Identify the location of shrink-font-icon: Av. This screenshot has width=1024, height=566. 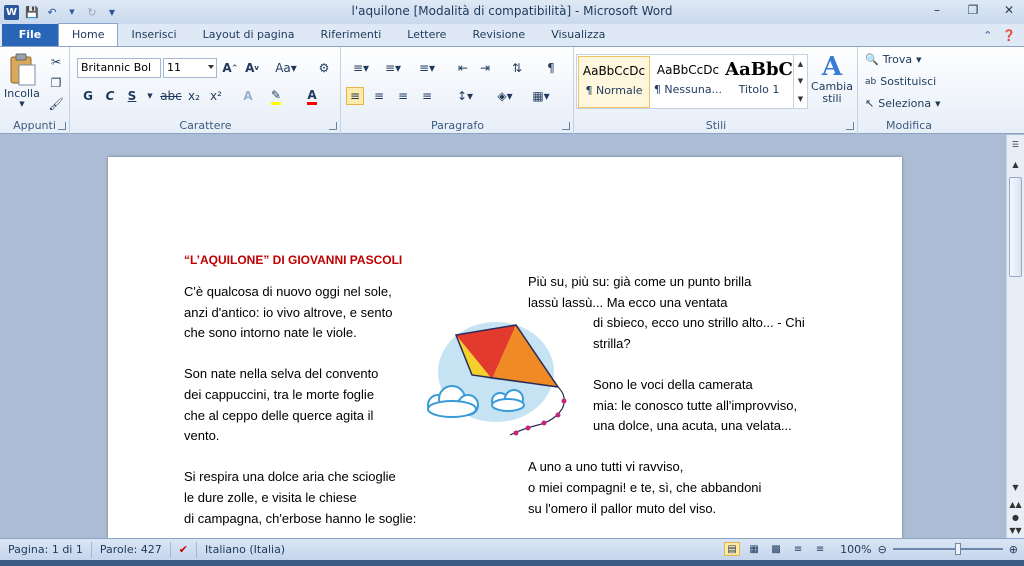
(252, 68).